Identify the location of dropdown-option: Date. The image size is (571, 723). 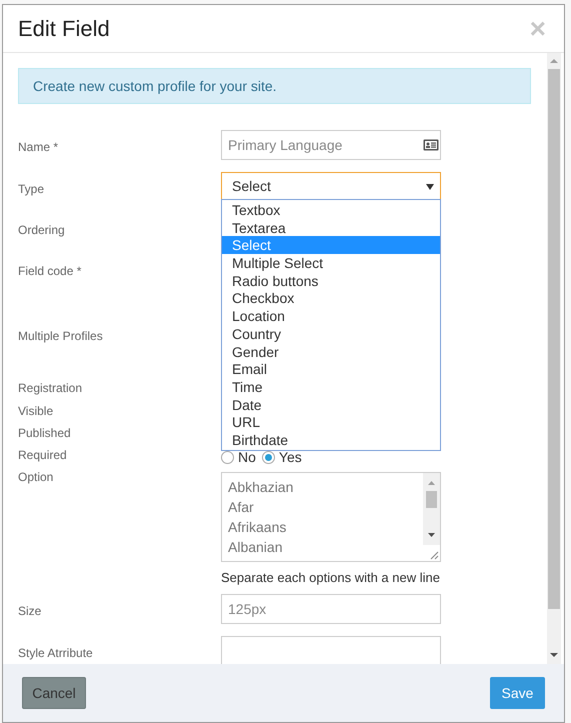
(331, 405).